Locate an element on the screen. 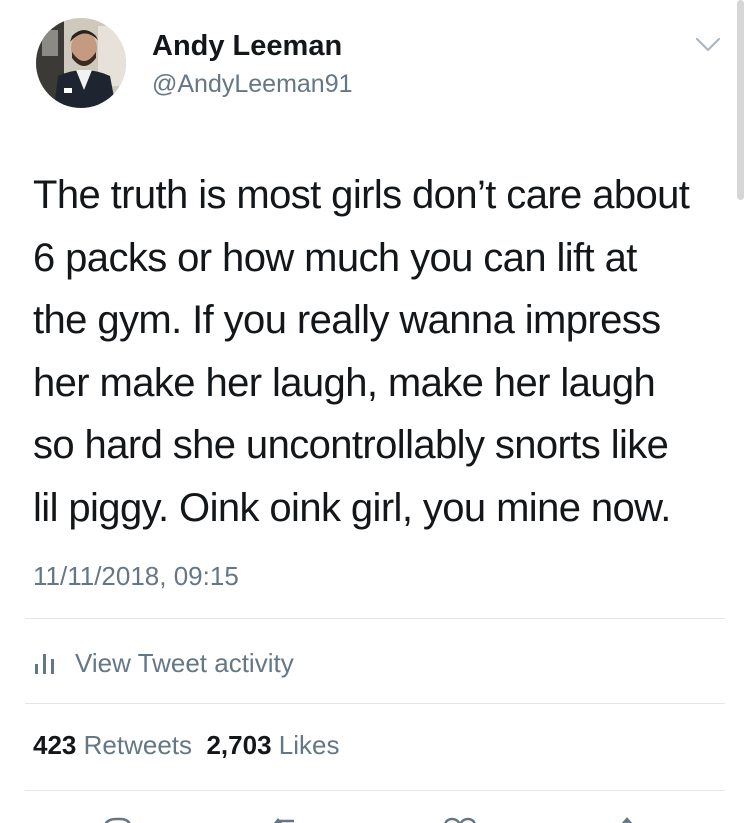 This screenshot has width=750, height=823. profile-photo-icon is located at coordinates (81, 63).